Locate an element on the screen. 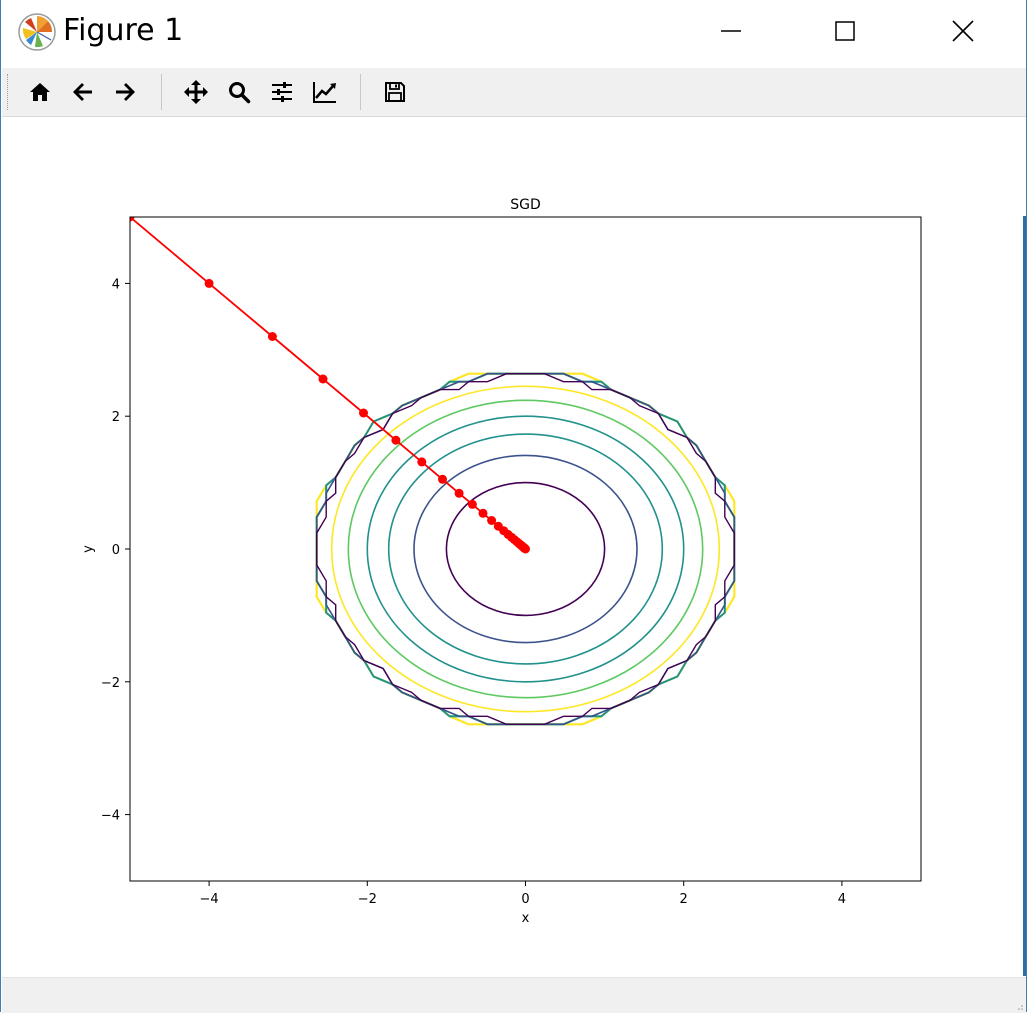 This screenshot has height=1013, width=1027. arrow-right-icon is located at coordinates (125, 92).